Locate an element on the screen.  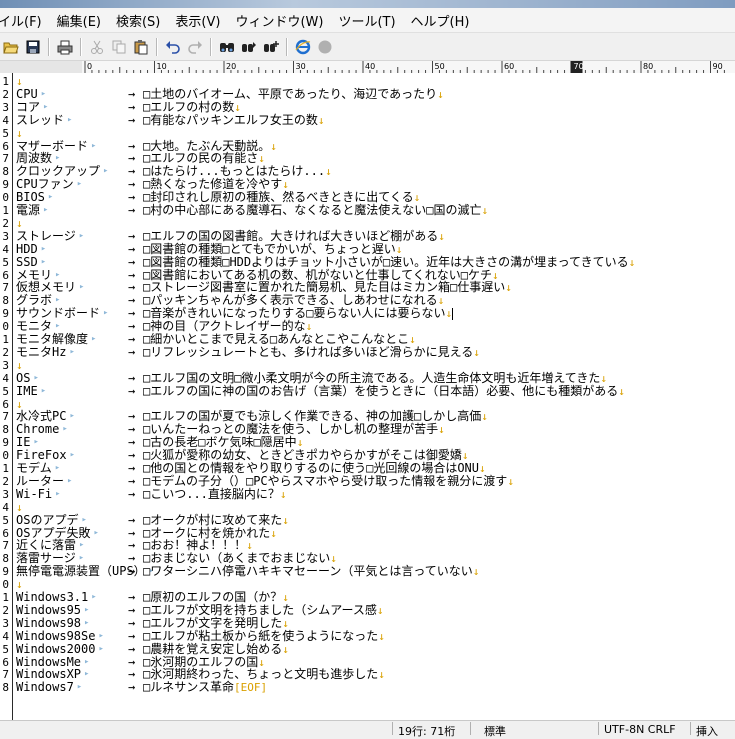
text-line: ルーター ▸ → □モデムの子分（）□PCやらスマホやら受け取った情報を親分に渡す↓ is located at coordinates (367, 480).